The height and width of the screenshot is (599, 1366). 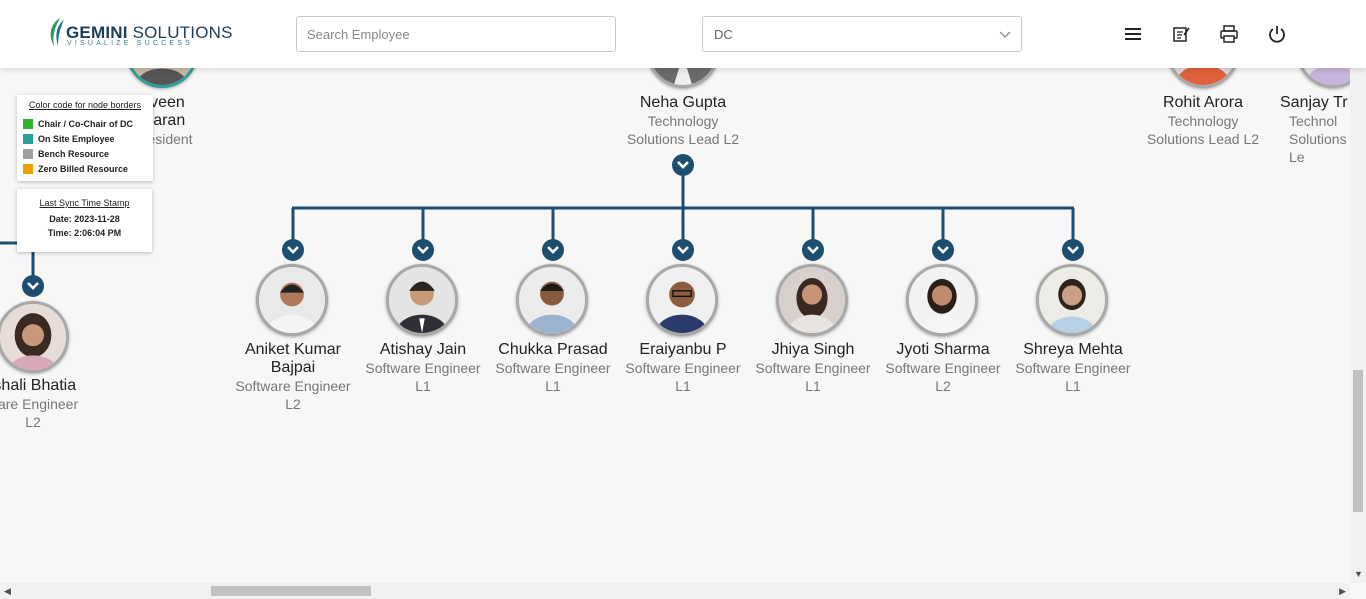 I want to click on legend-item: Bench Resource, so click(x=85, y=153).